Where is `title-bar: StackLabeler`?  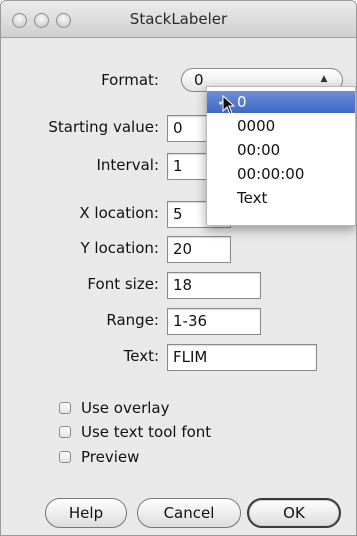
title-bar: StackLabeler is located at coordinates (178, 19).